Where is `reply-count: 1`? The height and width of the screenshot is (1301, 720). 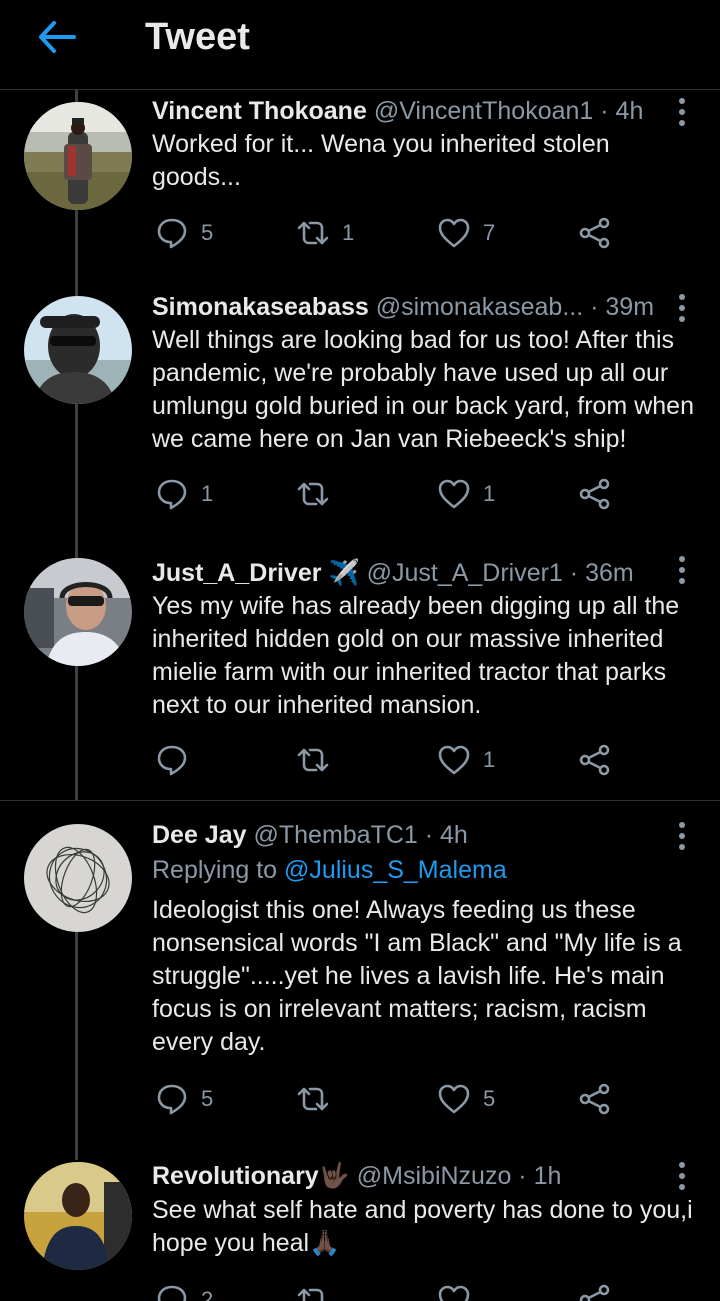
reply-count: 1 is located at coordinates (207, 493).